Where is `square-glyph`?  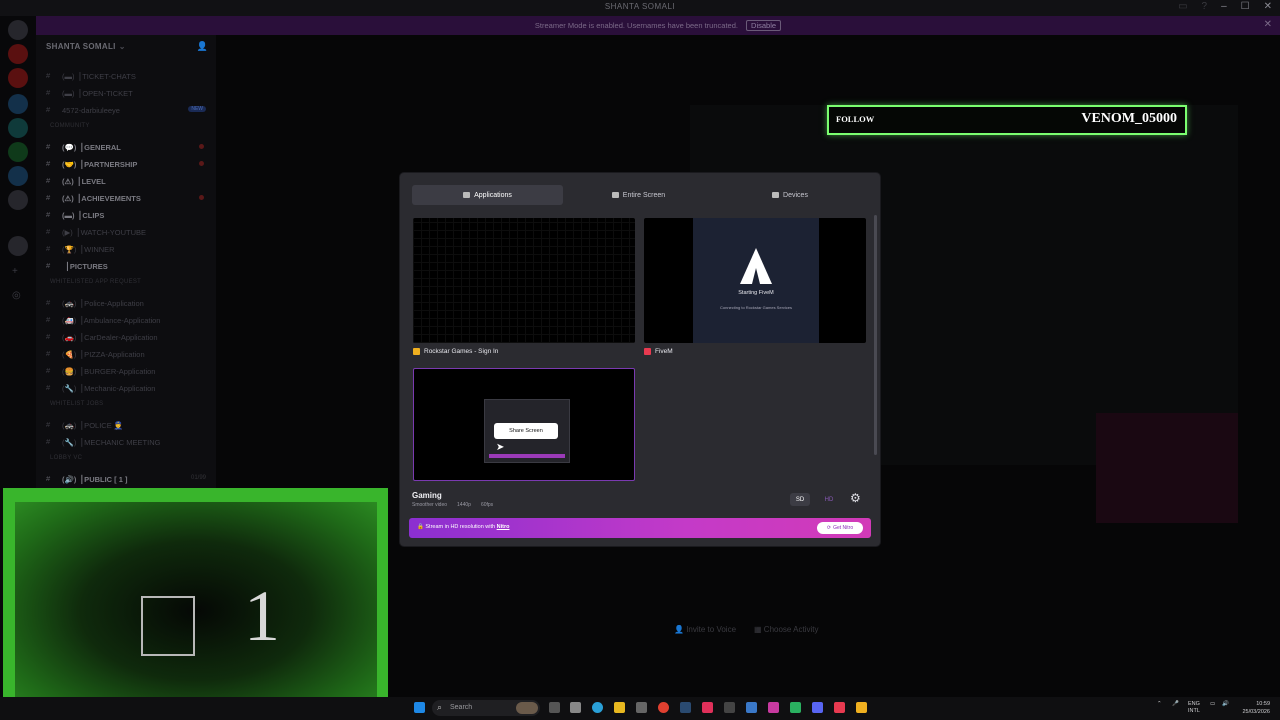 square-glyph is located at coordinates (168, 626).